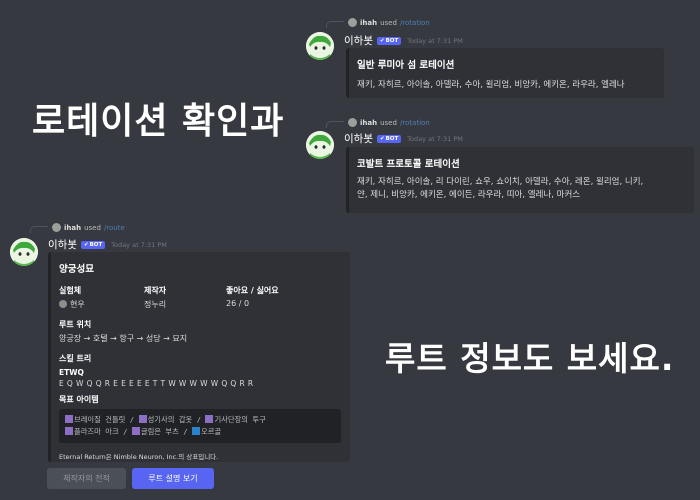  What do you see at coordinates (155, 304) in the screenshot?
I see `field-value: 정누리` at bounding box center [155, 304].